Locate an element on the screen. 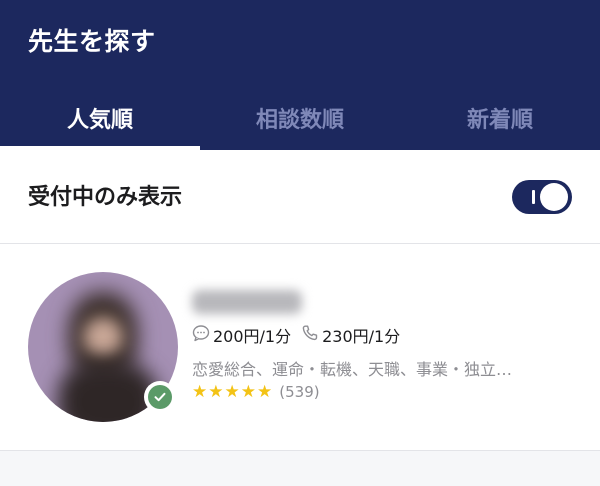 The image size is (600, 486). tab-consultation-count-label: 相談数順 is located at coordinates (299, 120).